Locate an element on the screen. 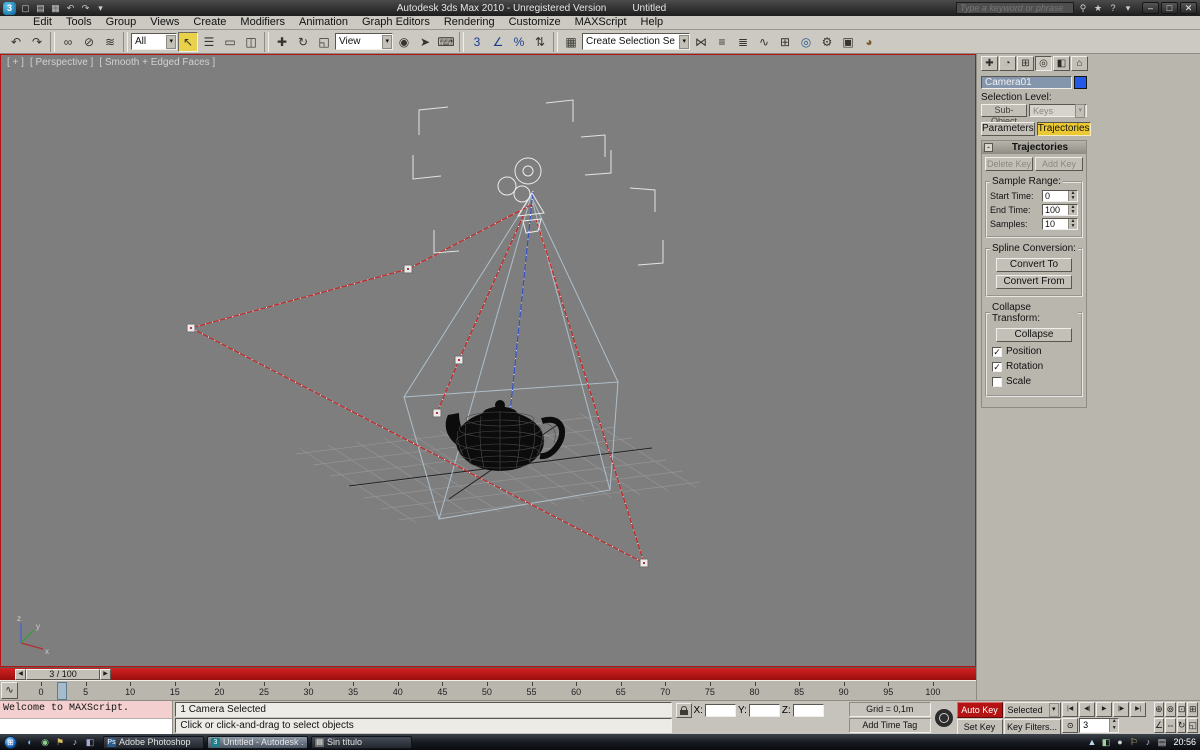 Image resolution: width=1200 pixels, height=750 pixels. save-file-icon: ▦ is located at coordinates (55, 8).